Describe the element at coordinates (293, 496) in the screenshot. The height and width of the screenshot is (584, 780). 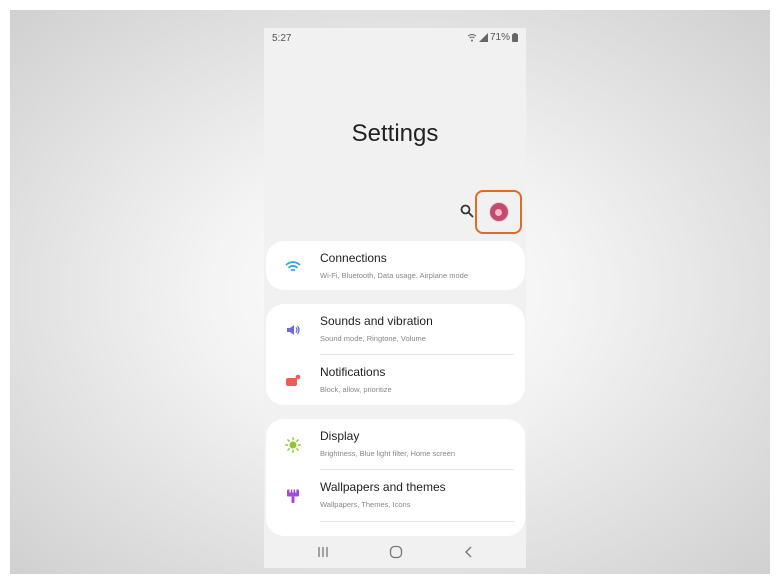
I see `paintbrush-icon` at that location.